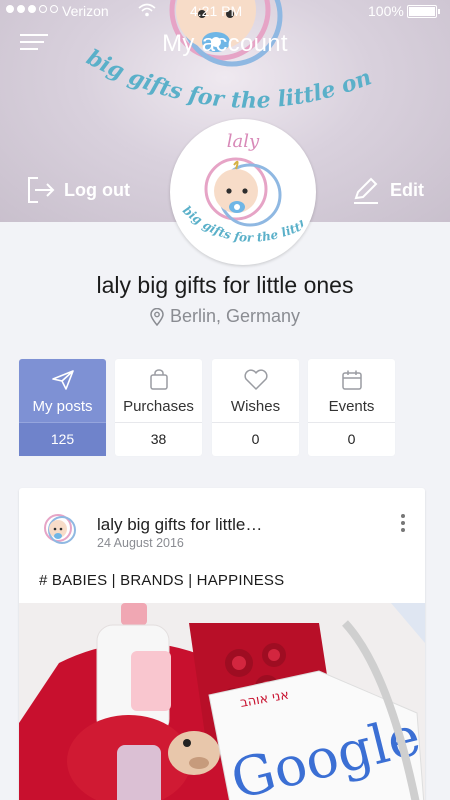 The width and height of the screenshot is (450, 800). I want to click on edit-button: Edit, so click(388, 190).